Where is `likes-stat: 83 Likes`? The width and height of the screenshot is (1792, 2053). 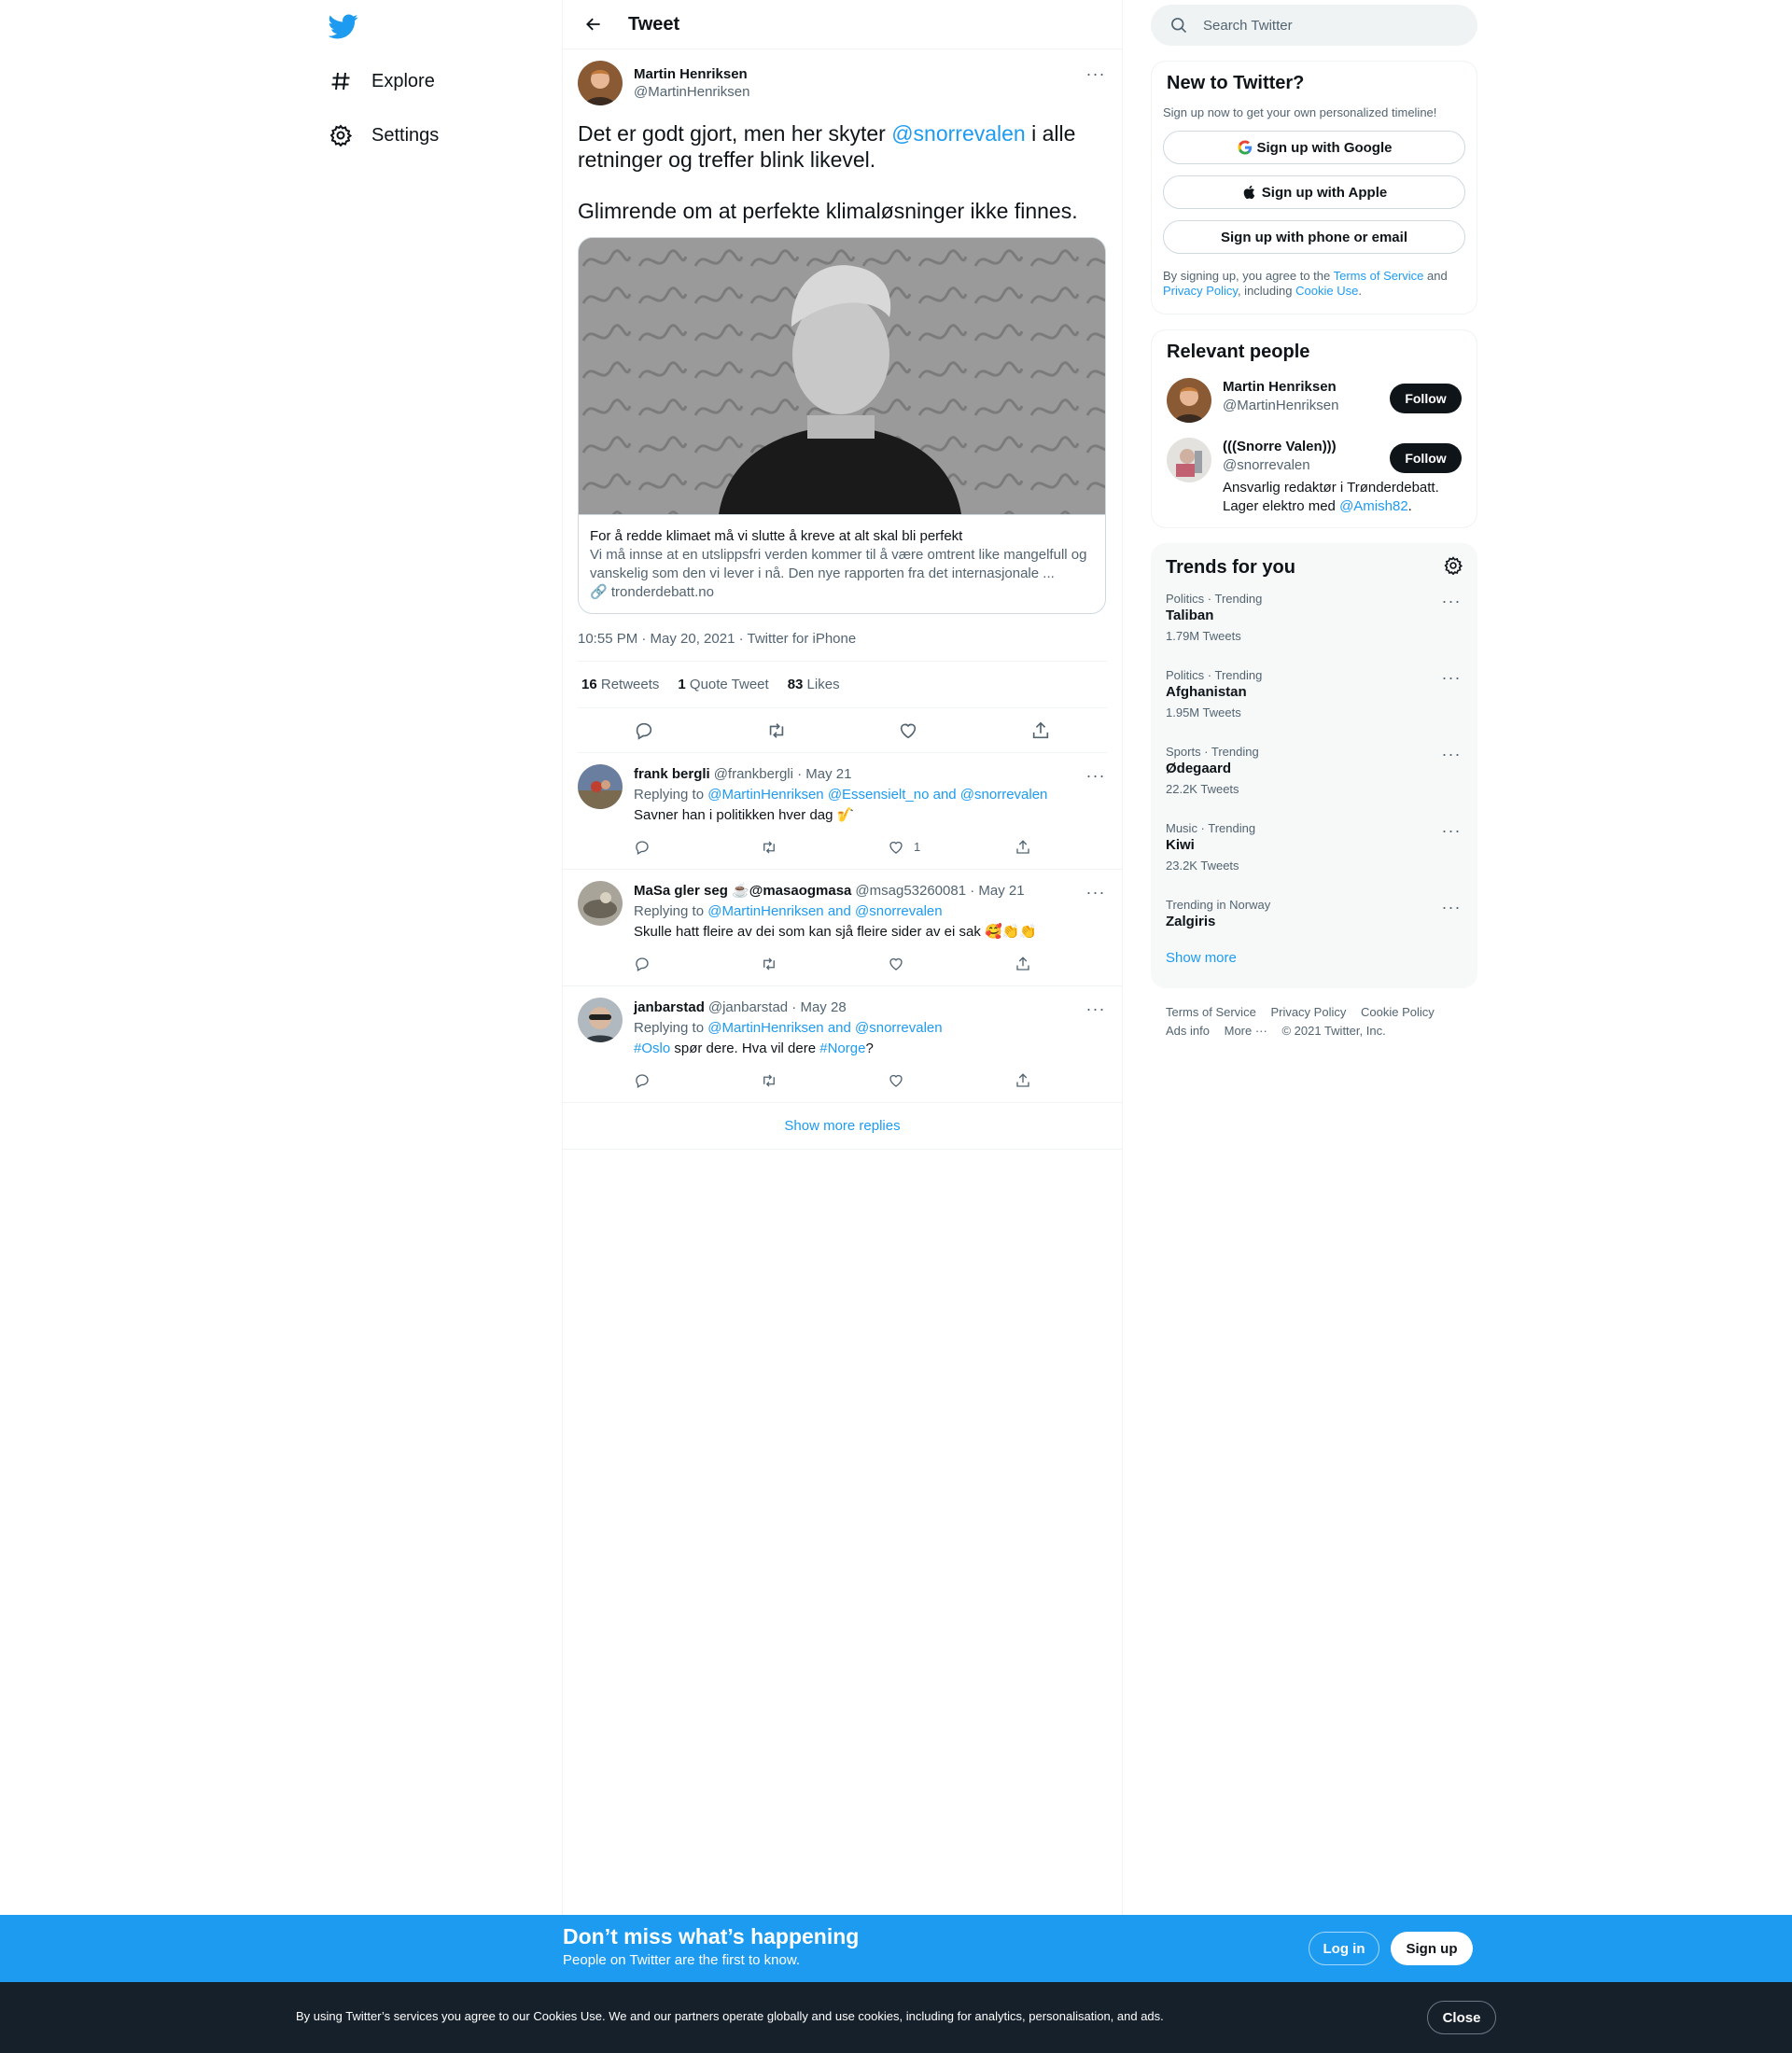
likes-stat: 83 Likes is located at coordinates (814, 684).